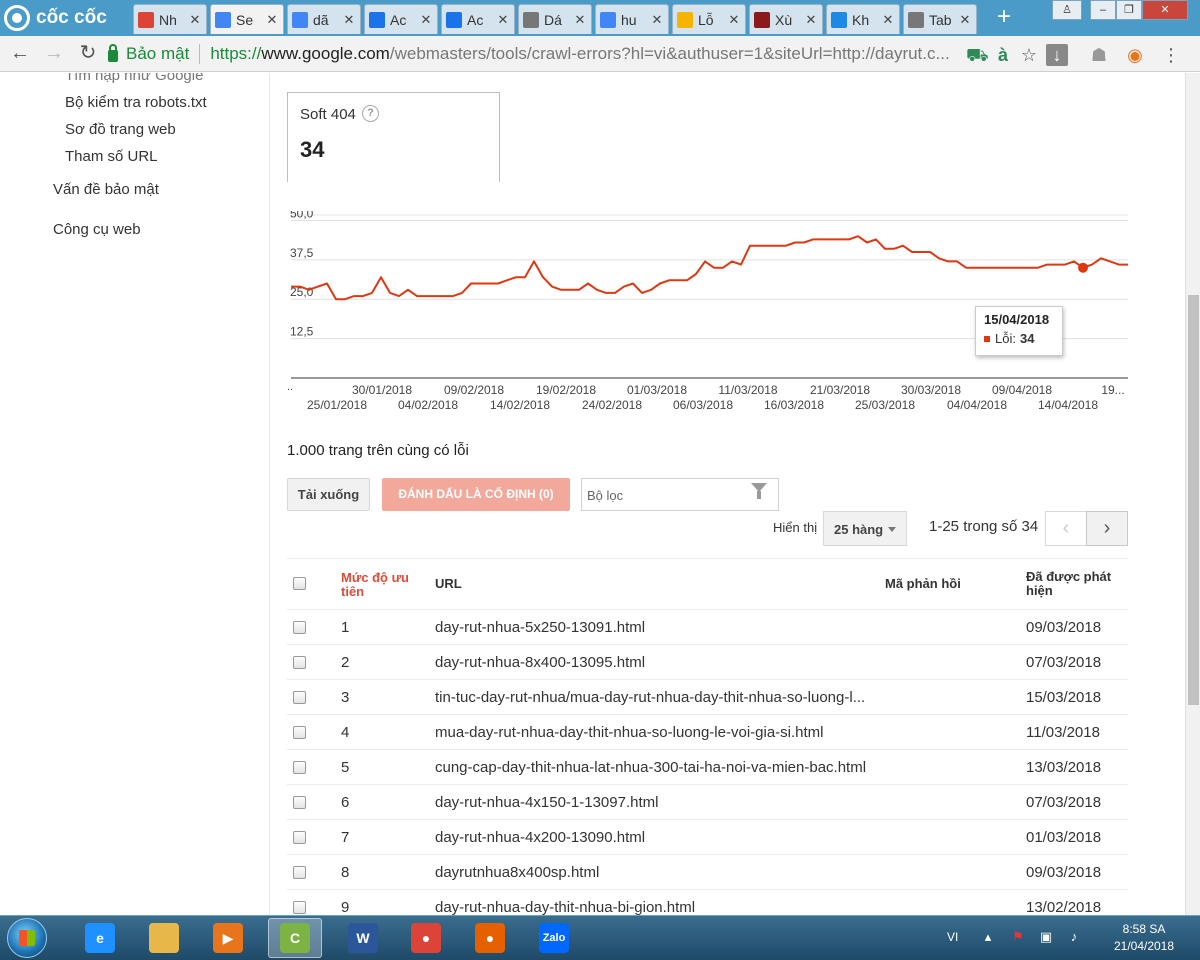  Describe the element at coordinates (170, 19) in the screenshot. I see `browser-tab: Nh ✕` at that location.